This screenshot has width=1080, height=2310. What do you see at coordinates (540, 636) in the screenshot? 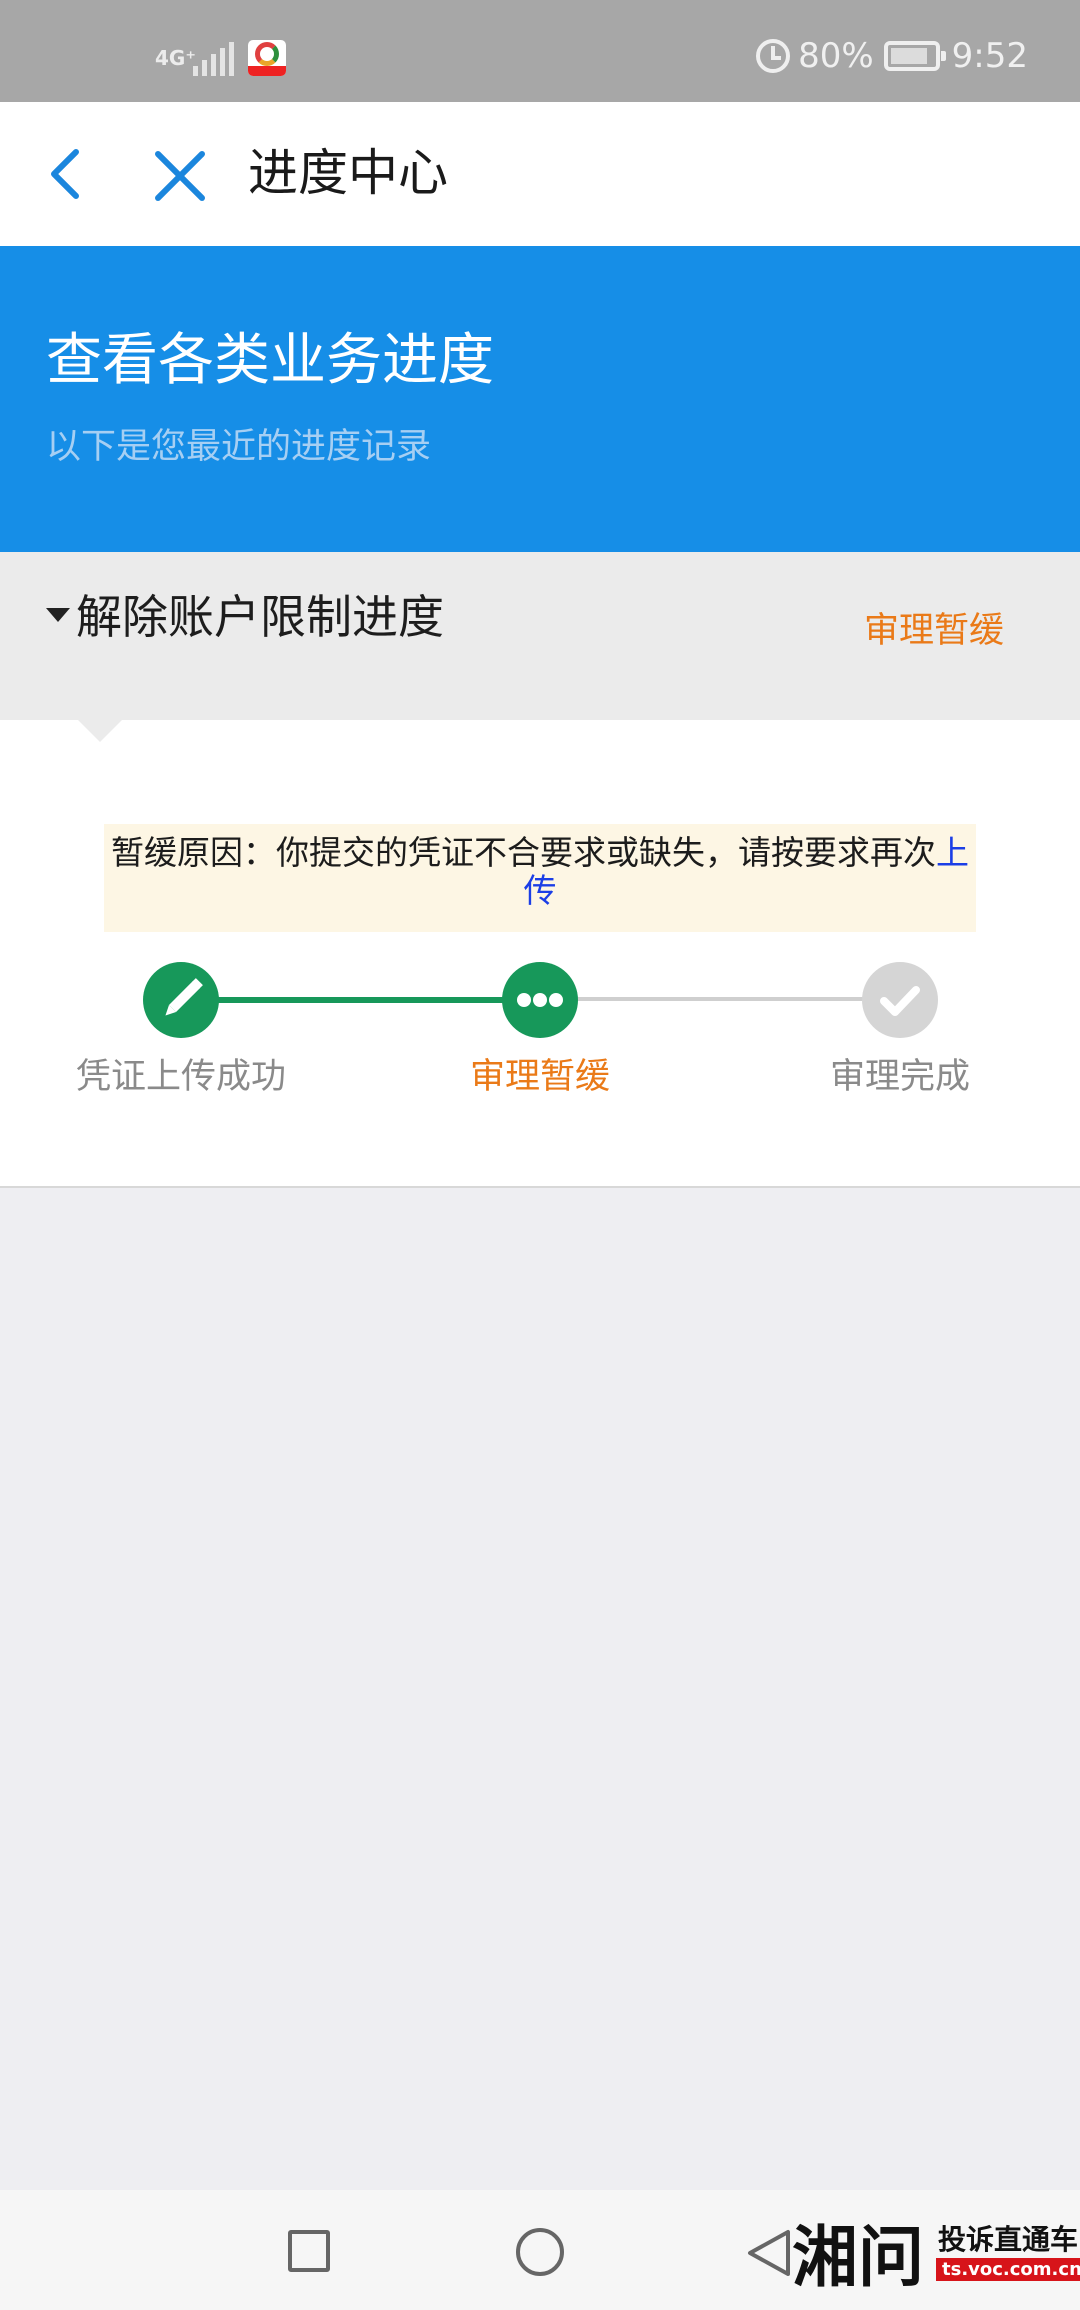
I see `progress-section-header: 解除账户限制进度 审理暂缓` at bounding box center [540, 636].